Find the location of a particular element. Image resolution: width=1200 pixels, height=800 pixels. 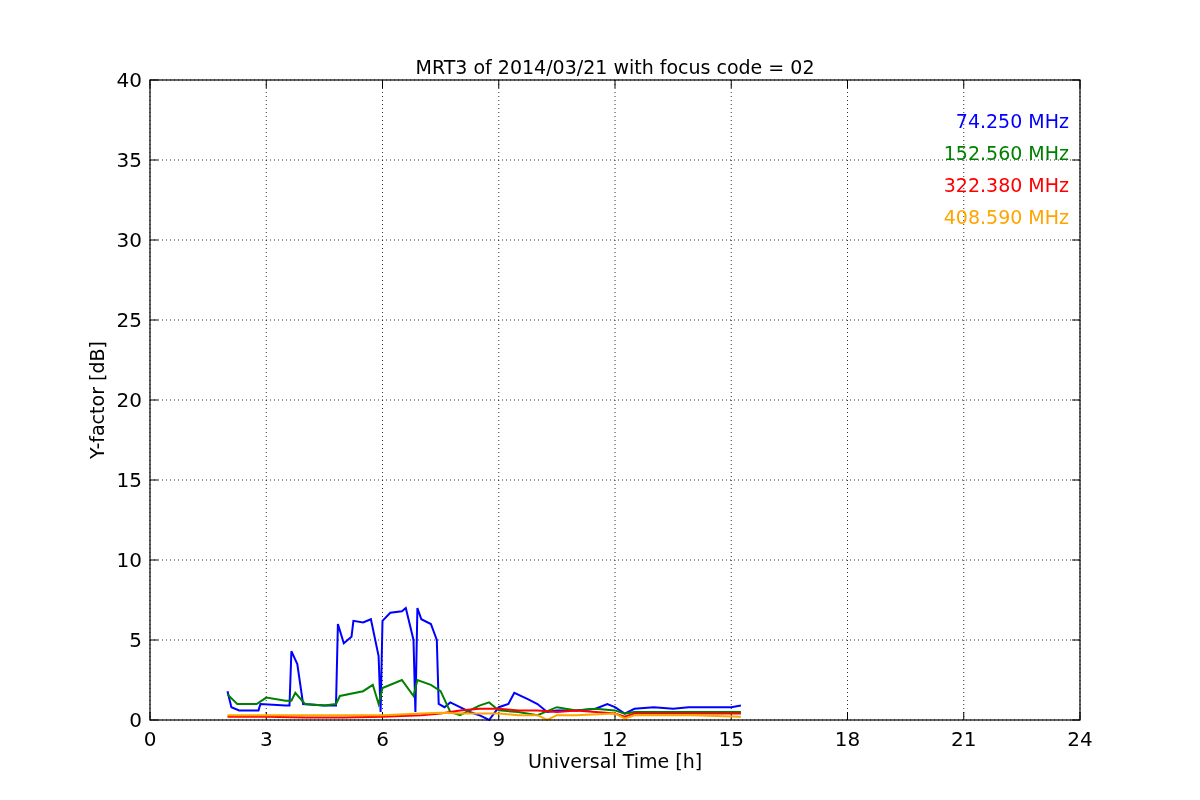

tick-label: 12 is located at coordinates (615, 739).